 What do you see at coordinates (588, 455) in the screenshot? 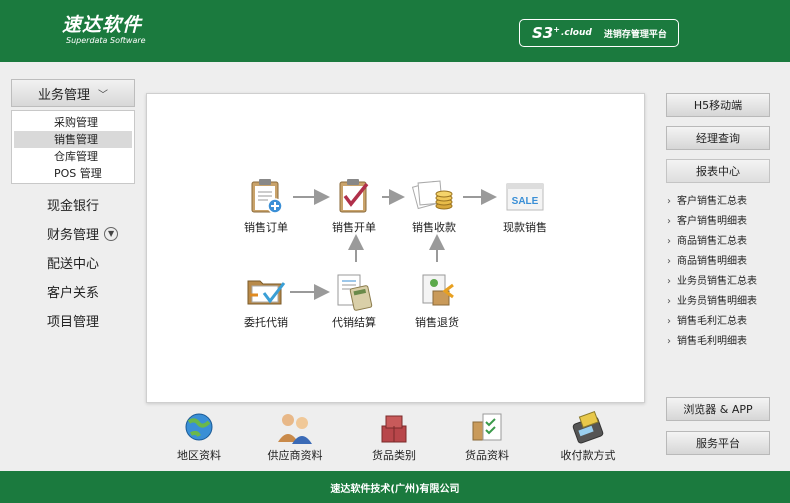
I see `quick-payment-label: 收付款方式` at bounding box center [588, 455].